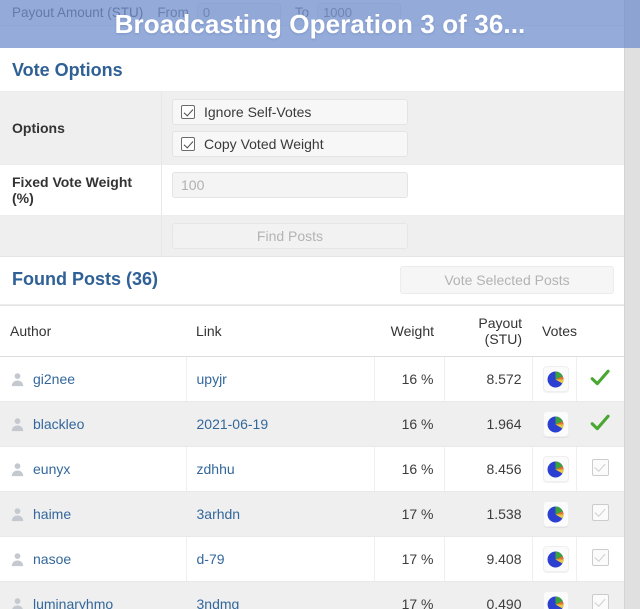 The image size is (640, 609). I want to click on cell-link: 3ndmg, so click(280, 595).